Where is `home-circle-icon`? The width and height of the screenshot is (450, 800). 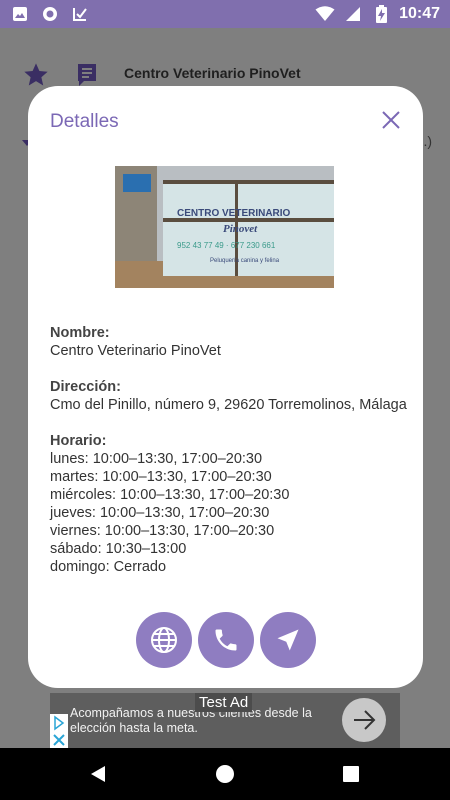 home-circle-icon is located at coordinates (225, 774).